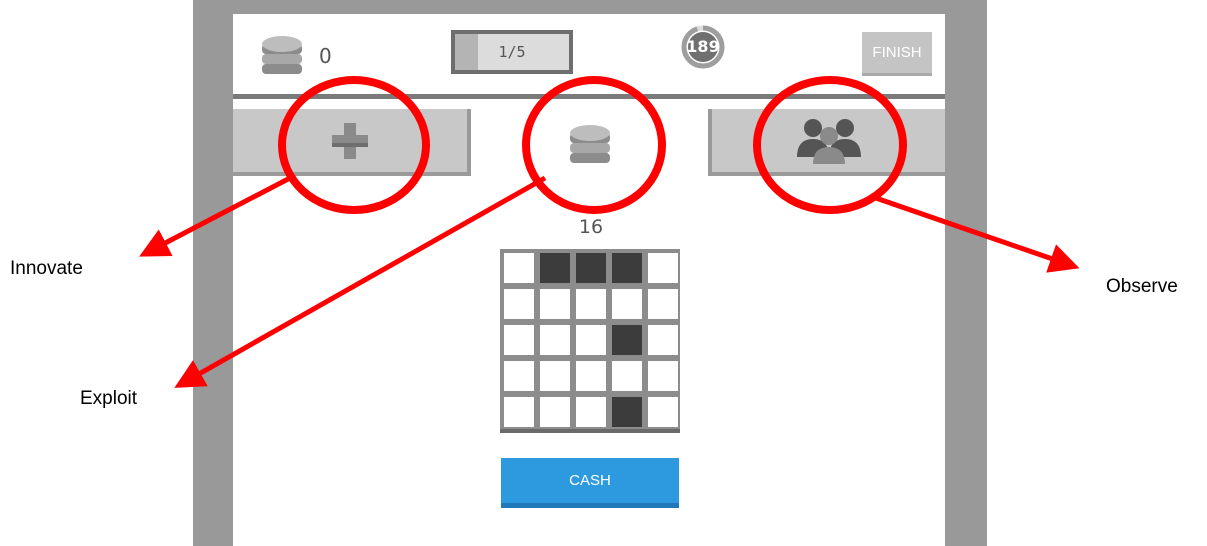  What do you see at coordinates (354, 145) in the screenshot?
I see `innovate-highlight-circle` at bounding box center [354, 145].